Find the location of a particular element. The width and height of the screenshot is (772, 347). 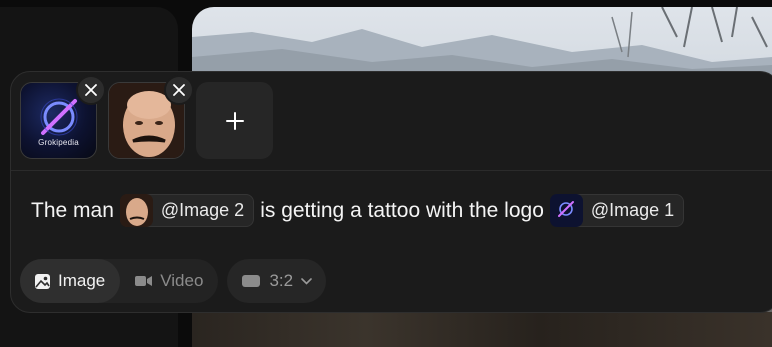

mode-image-label: Image is located at coordinates (82, 280).